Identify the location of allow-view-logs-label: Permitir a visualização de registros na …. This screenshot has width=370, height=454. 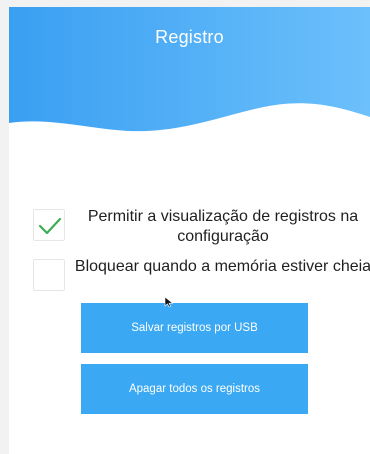
(223, 226).